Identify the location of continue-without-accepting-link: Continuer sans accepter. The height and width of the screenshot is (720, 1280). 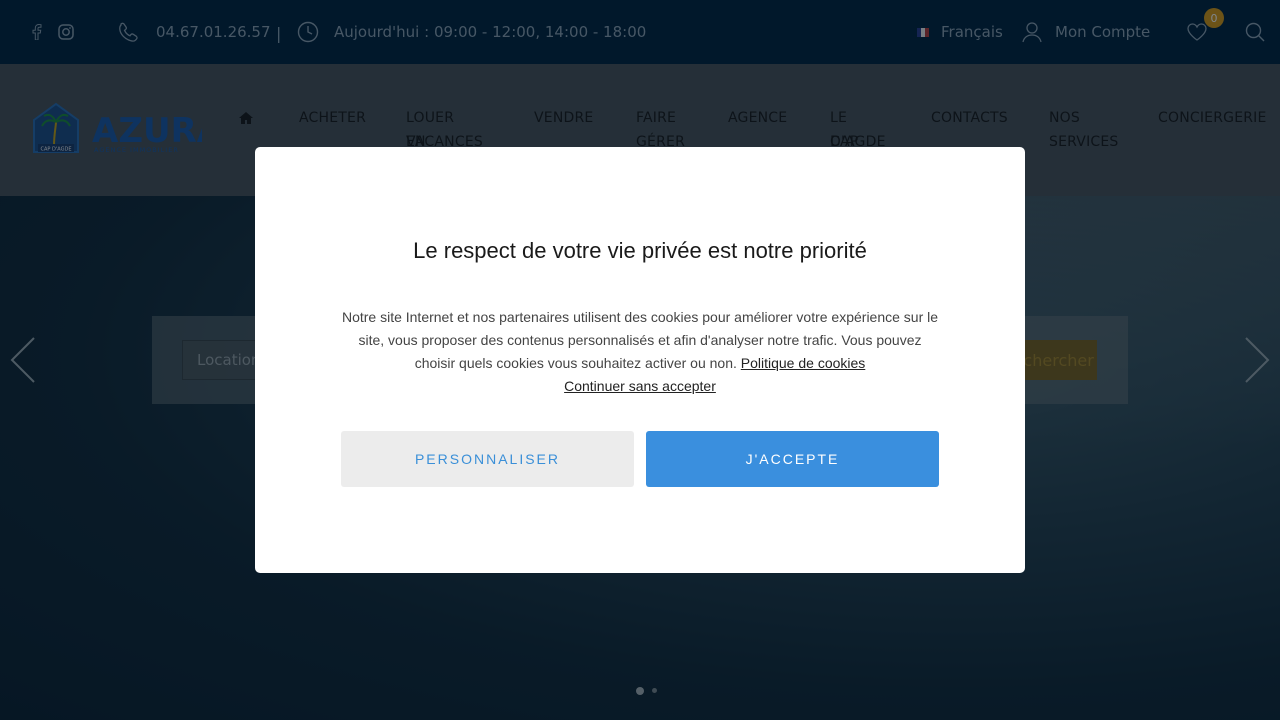
(640, 386).